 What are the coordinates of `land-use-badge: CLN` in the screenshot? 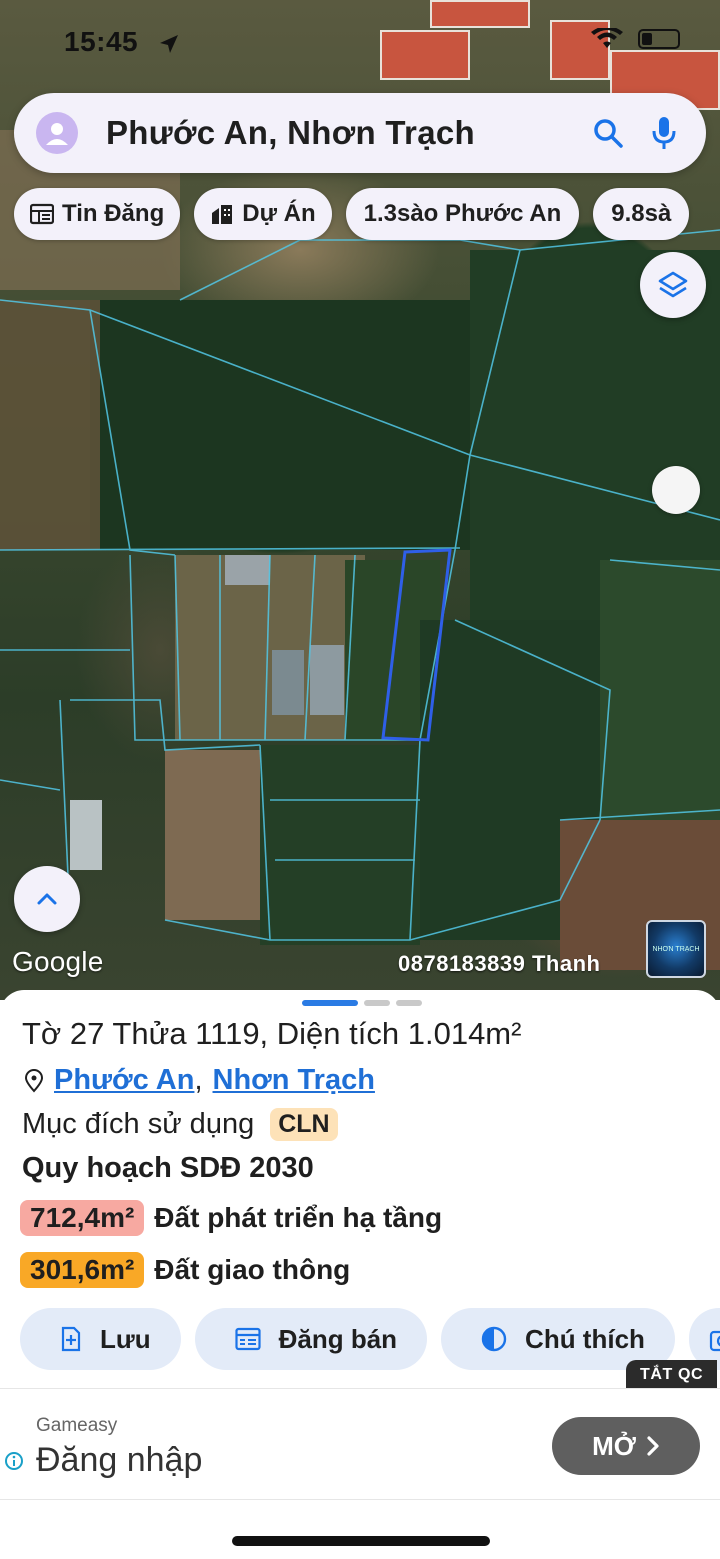 It's located at (304, 1124).